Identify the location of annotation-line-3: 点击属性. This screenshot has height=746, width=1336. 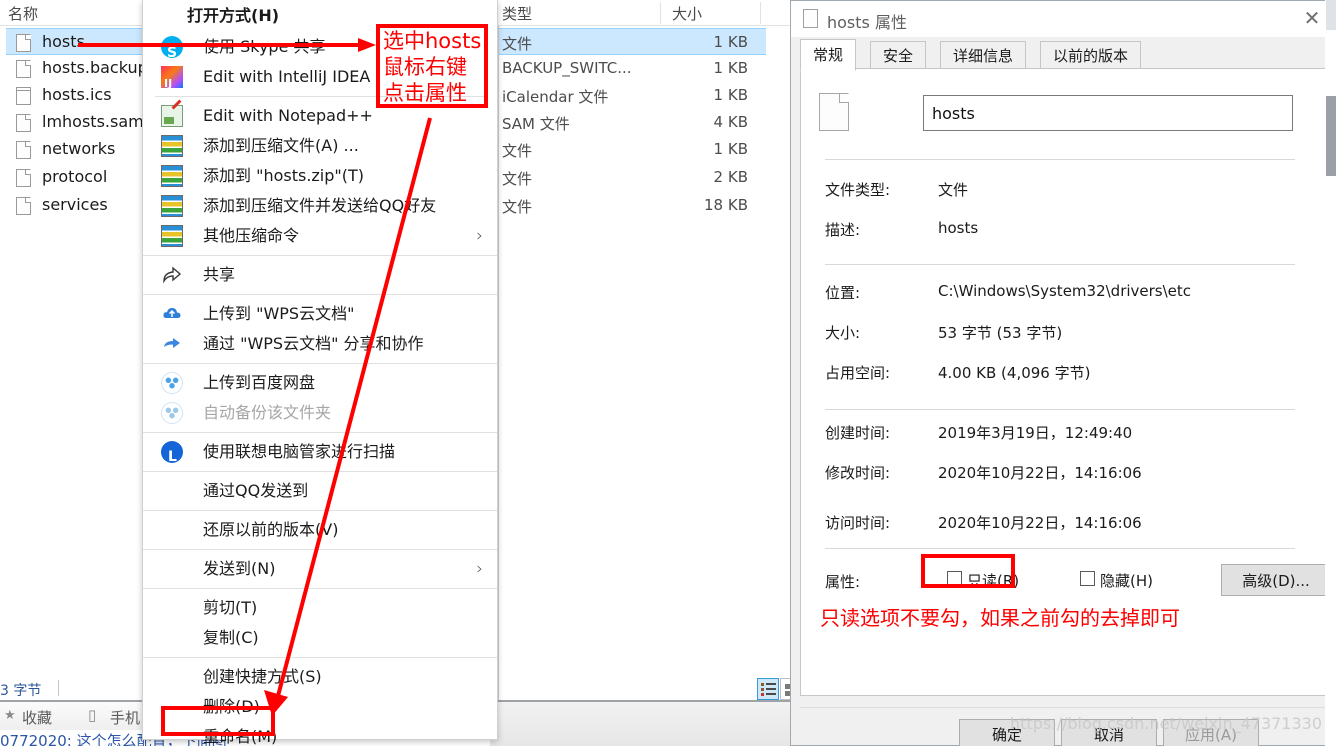
(425, 93).